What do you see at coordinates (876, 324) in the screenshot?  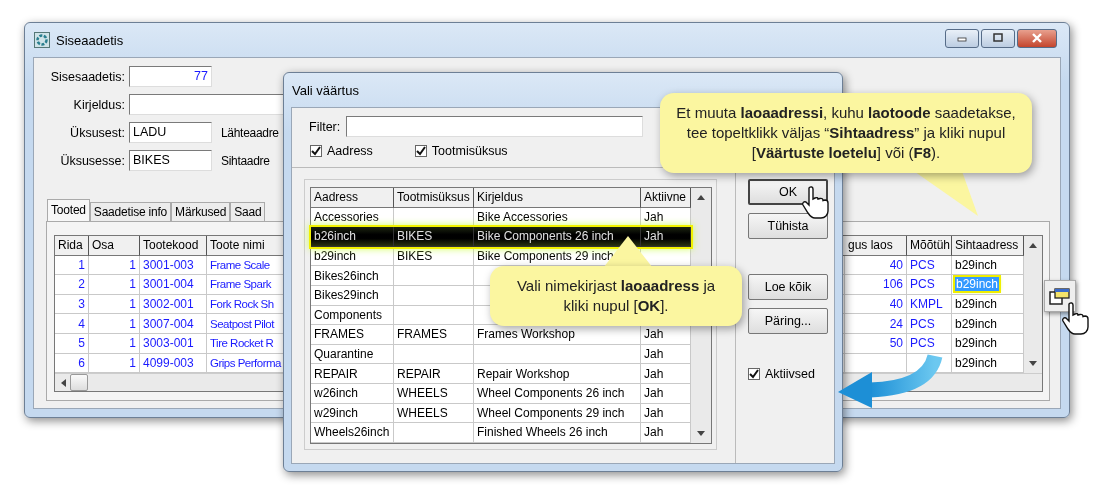 I see `table-cell: 24` at bounding box center [876, 324].